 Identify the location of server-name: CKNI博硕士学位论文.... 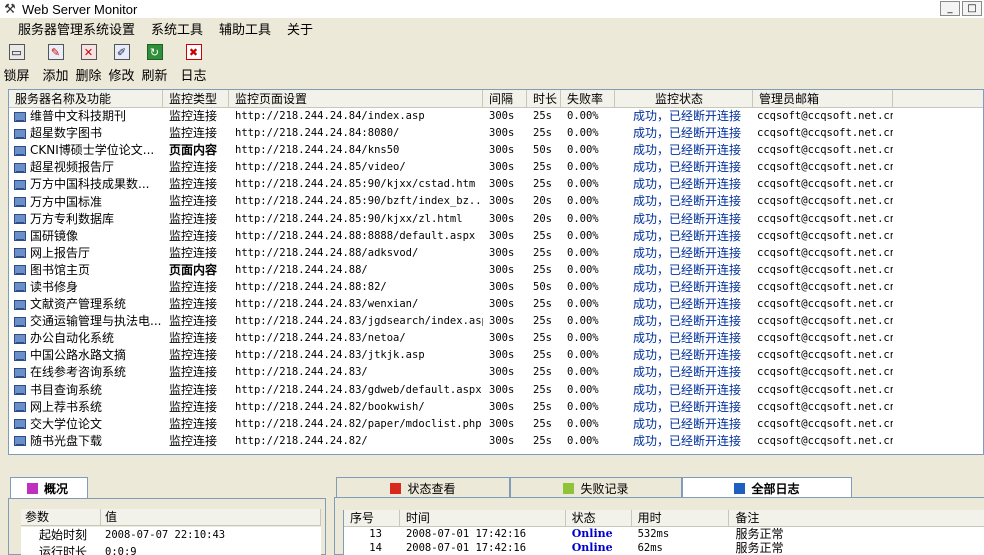
(92, 150).